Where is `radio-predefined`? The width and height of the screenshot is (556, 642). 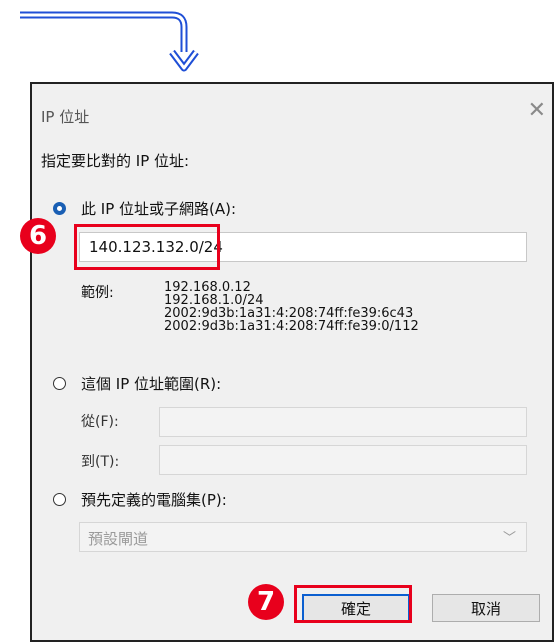
radio-predefined is located at coordinates (59, 499).